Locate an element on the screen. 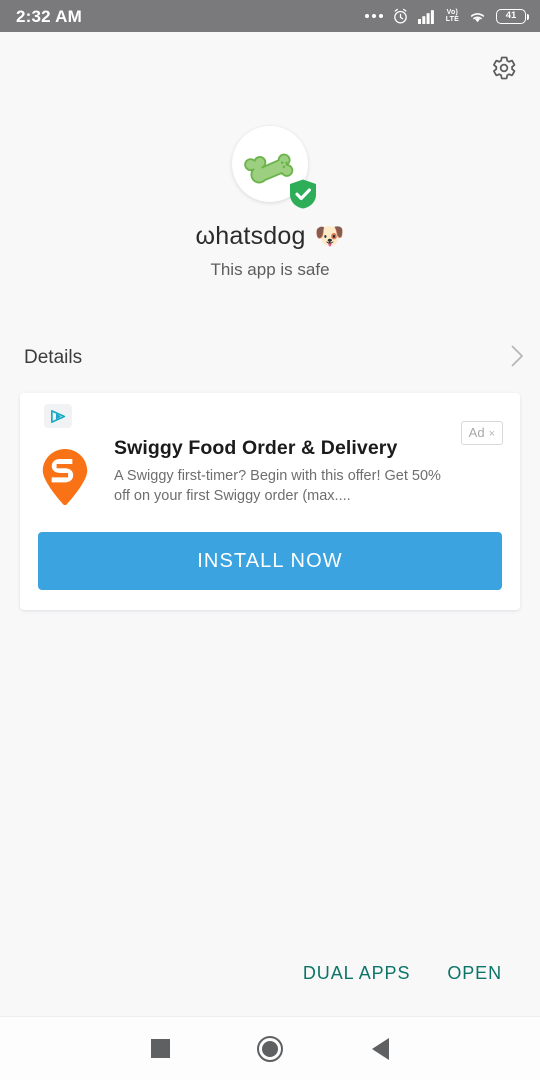 This screenshot has width=540, height=1080. shield-check-icon is located at coordinates (303, 194).